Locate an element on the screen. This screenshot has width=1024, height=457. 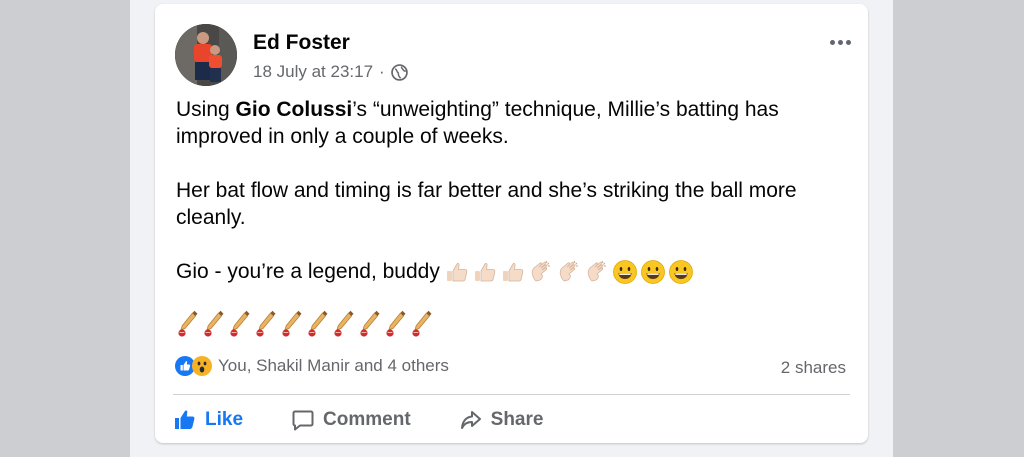
more-options-button is located at coordinates (840, 42).